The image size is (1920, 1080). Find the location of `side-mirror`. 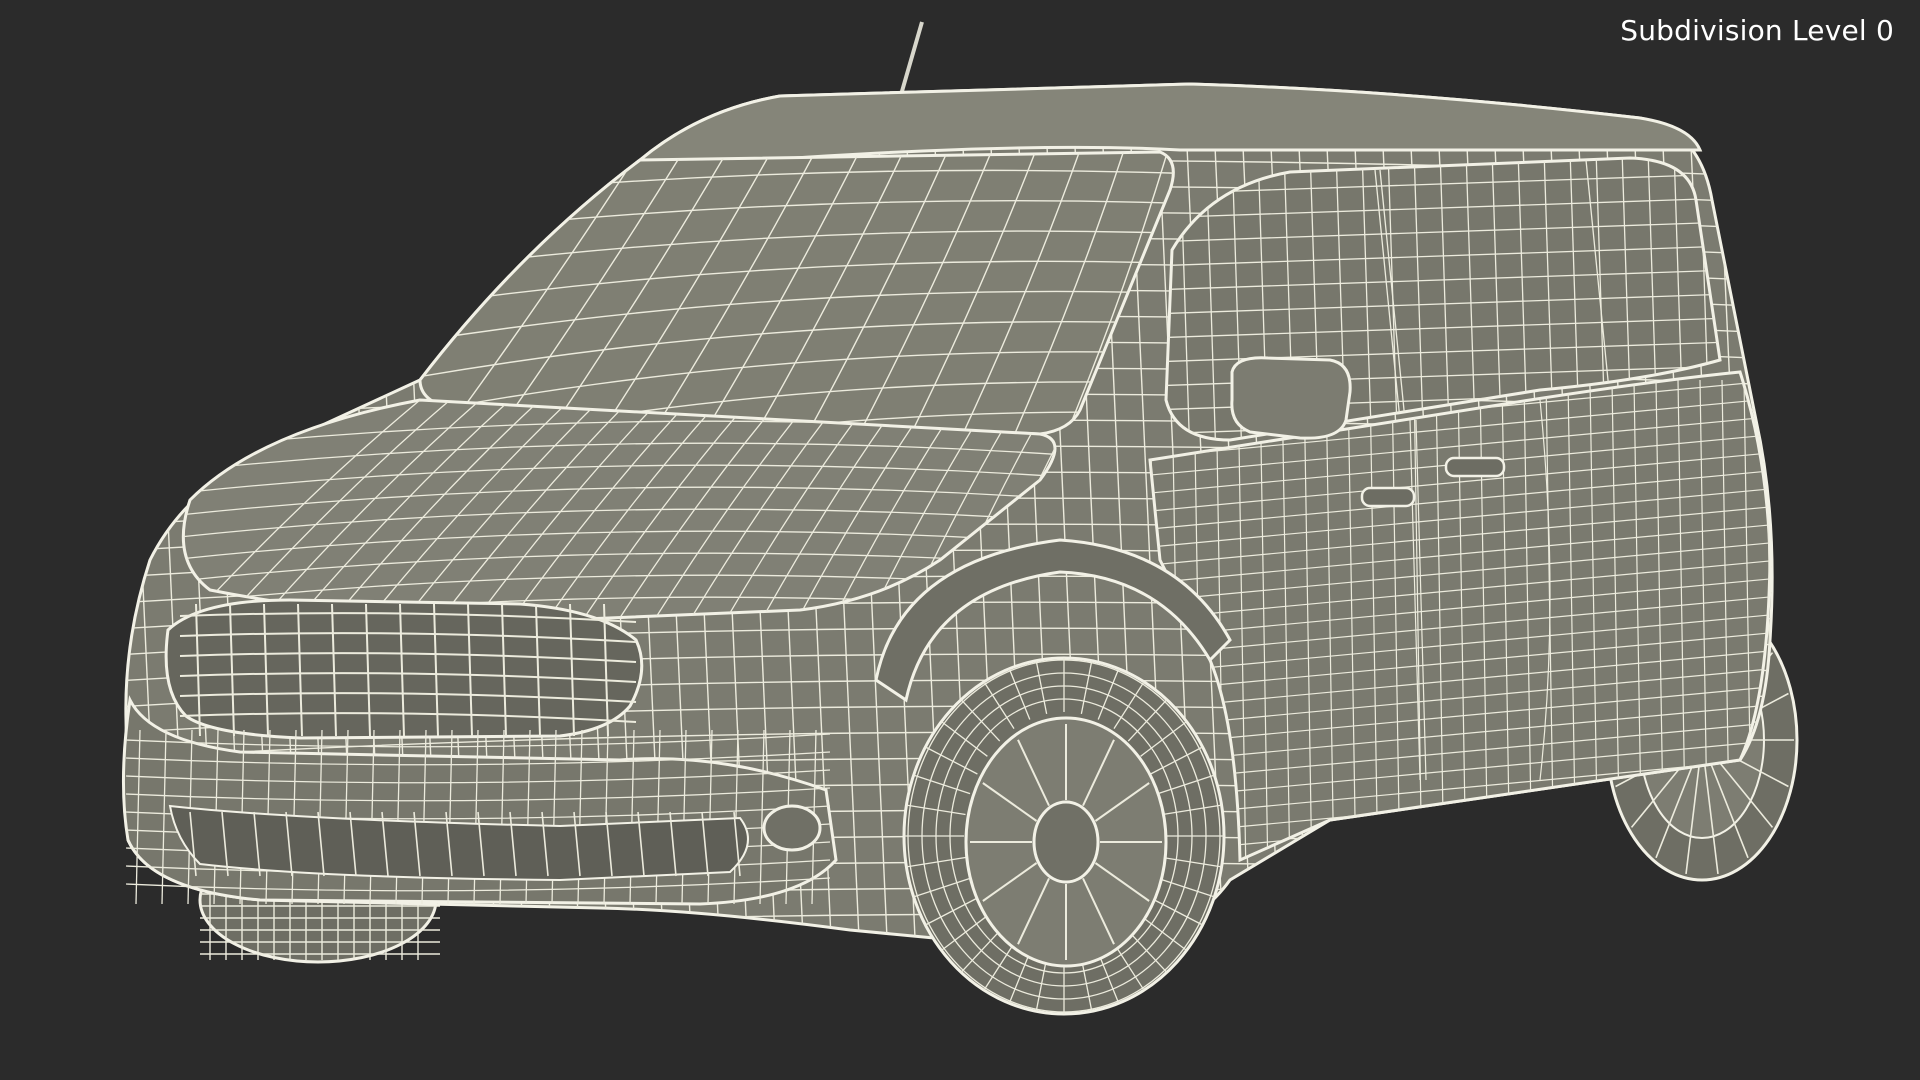

side-mirror is located at coordinates (1291, 398).